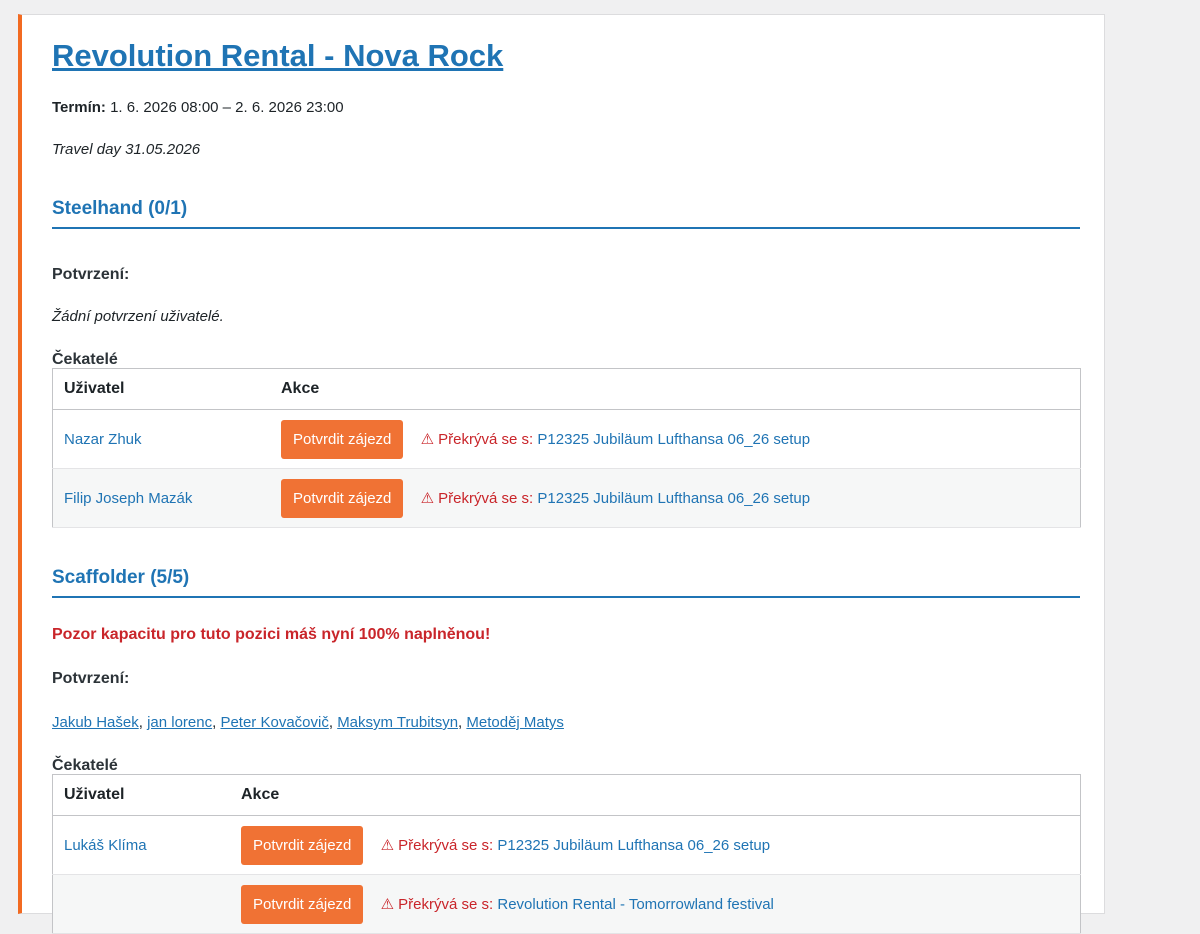  I want to click on user-cell: Lukáš Klíma, so click(141, 845).